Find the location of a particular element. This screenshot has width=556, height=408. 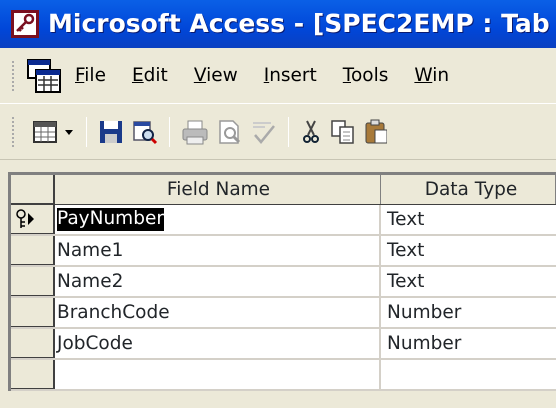

column-header: Field Name is located at coordinates (218, 189).